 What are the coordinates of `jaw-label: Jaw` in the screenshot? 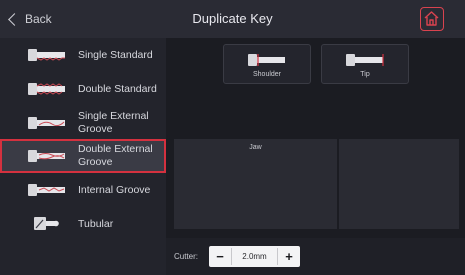 It's located at (255, 147).